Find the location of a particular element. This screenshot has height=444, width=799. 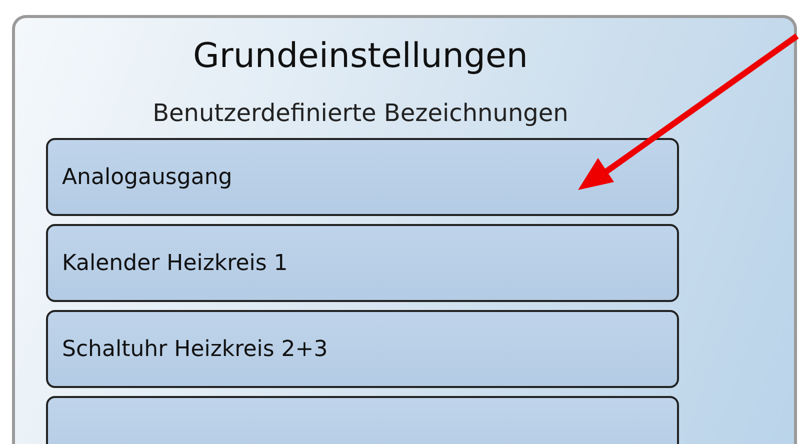

screen-title: Grundeinstellungen is located at coordinates (360, 56).